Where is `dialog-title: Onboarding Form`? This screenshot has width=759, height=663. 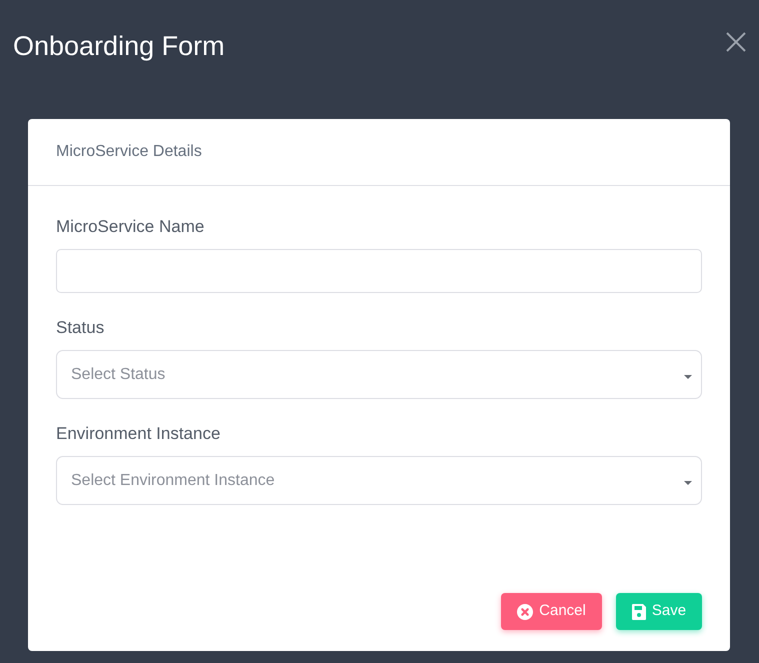 dialog-title: Onboarding Form is located at coordinates (119, 46).